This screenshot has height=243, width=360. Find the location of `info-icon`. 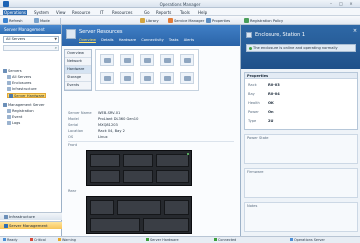

info-icon is located at coordinates (4, 240).